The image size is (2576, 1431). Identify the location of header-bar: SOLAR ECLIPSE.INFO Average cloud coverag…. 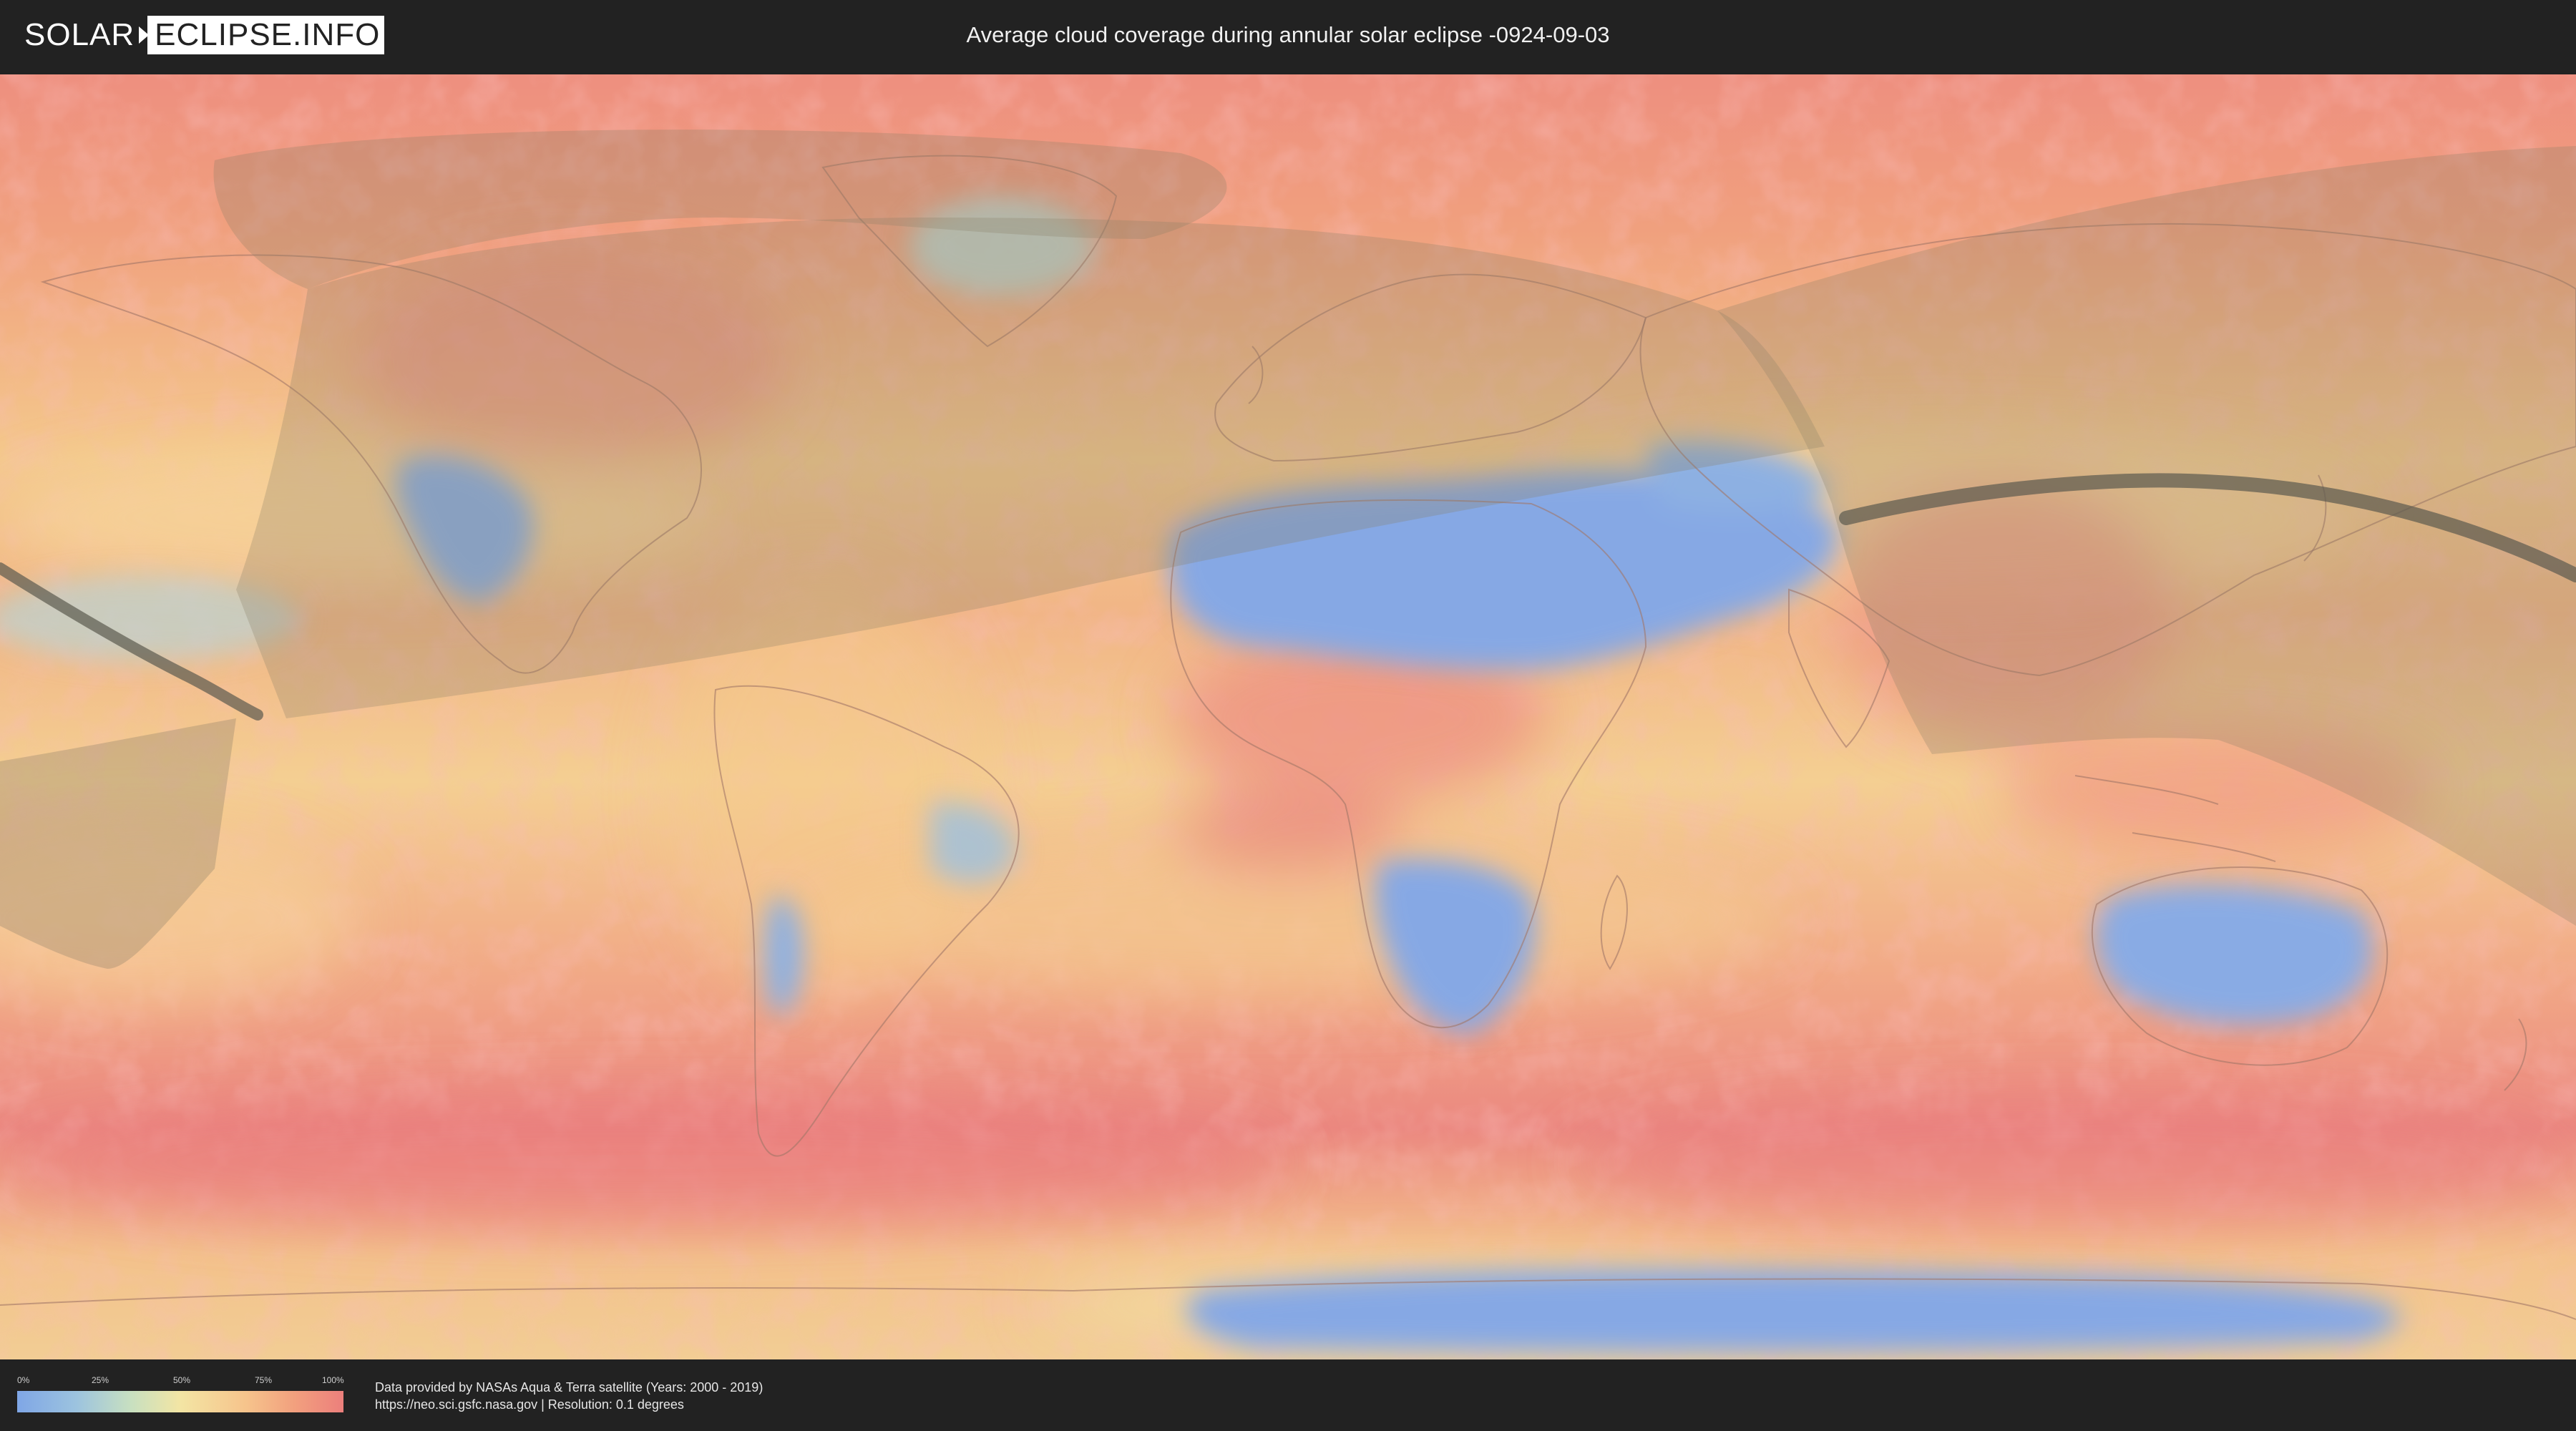
(1288, 36).